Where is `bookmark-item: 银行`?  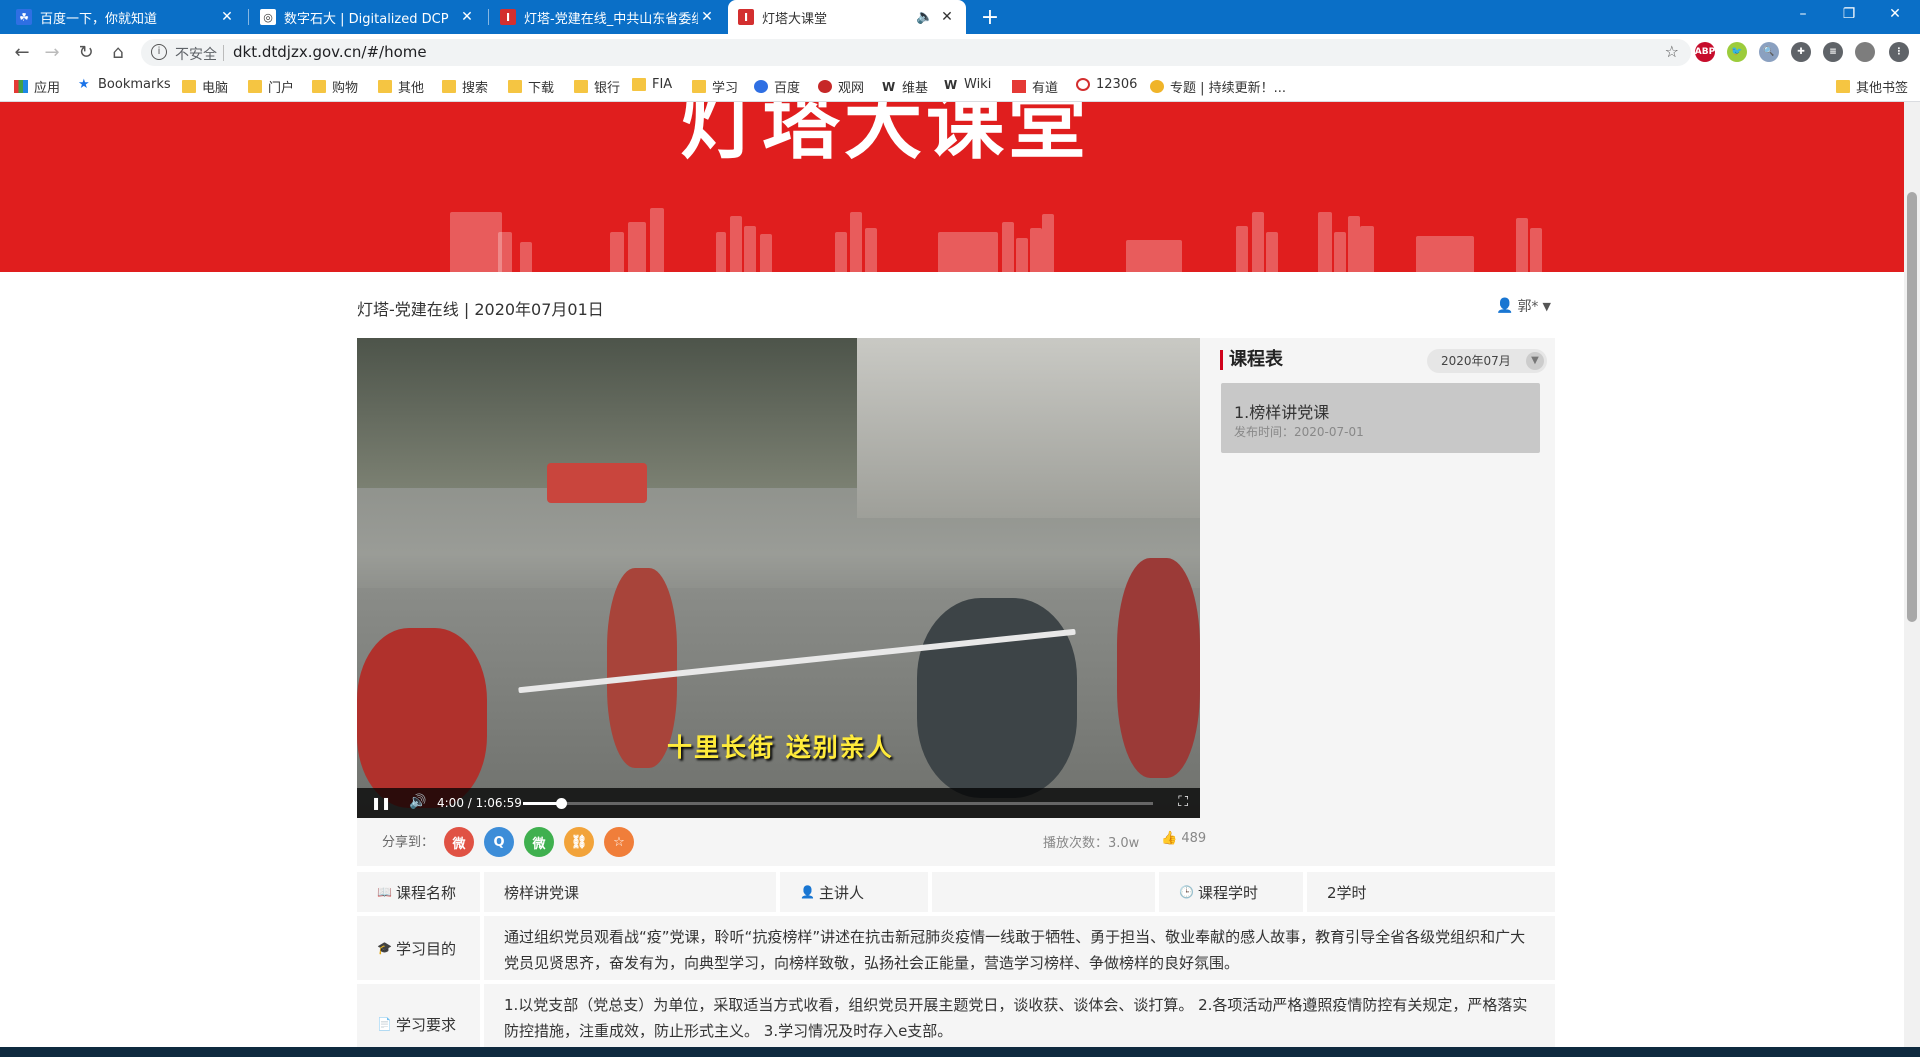 bookmark-item: 银行 is located at coordinates (597, 86).